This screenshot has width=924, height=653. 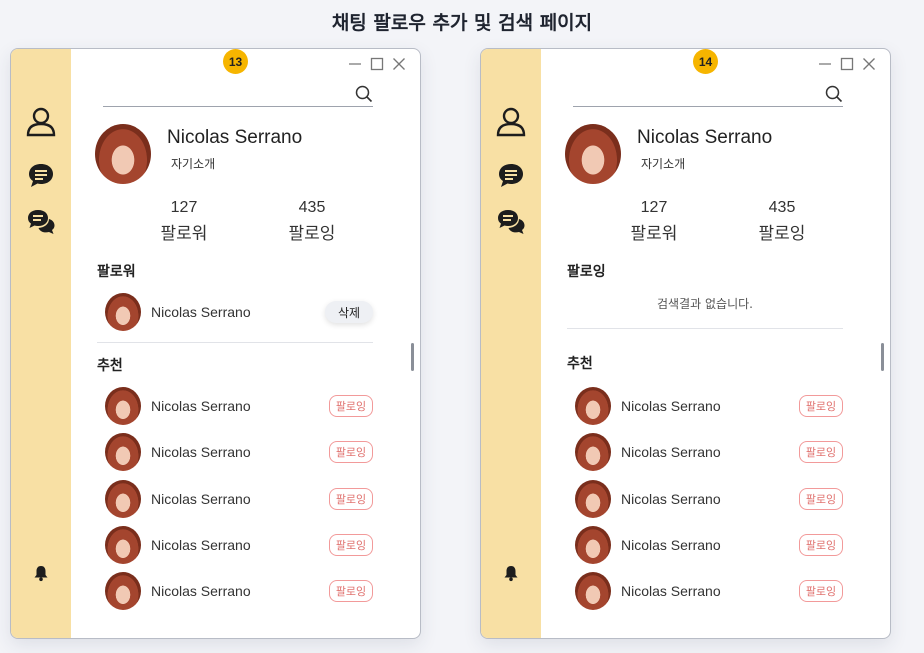 I want to click on notification-badge: 13, so click(x=235, y=61).